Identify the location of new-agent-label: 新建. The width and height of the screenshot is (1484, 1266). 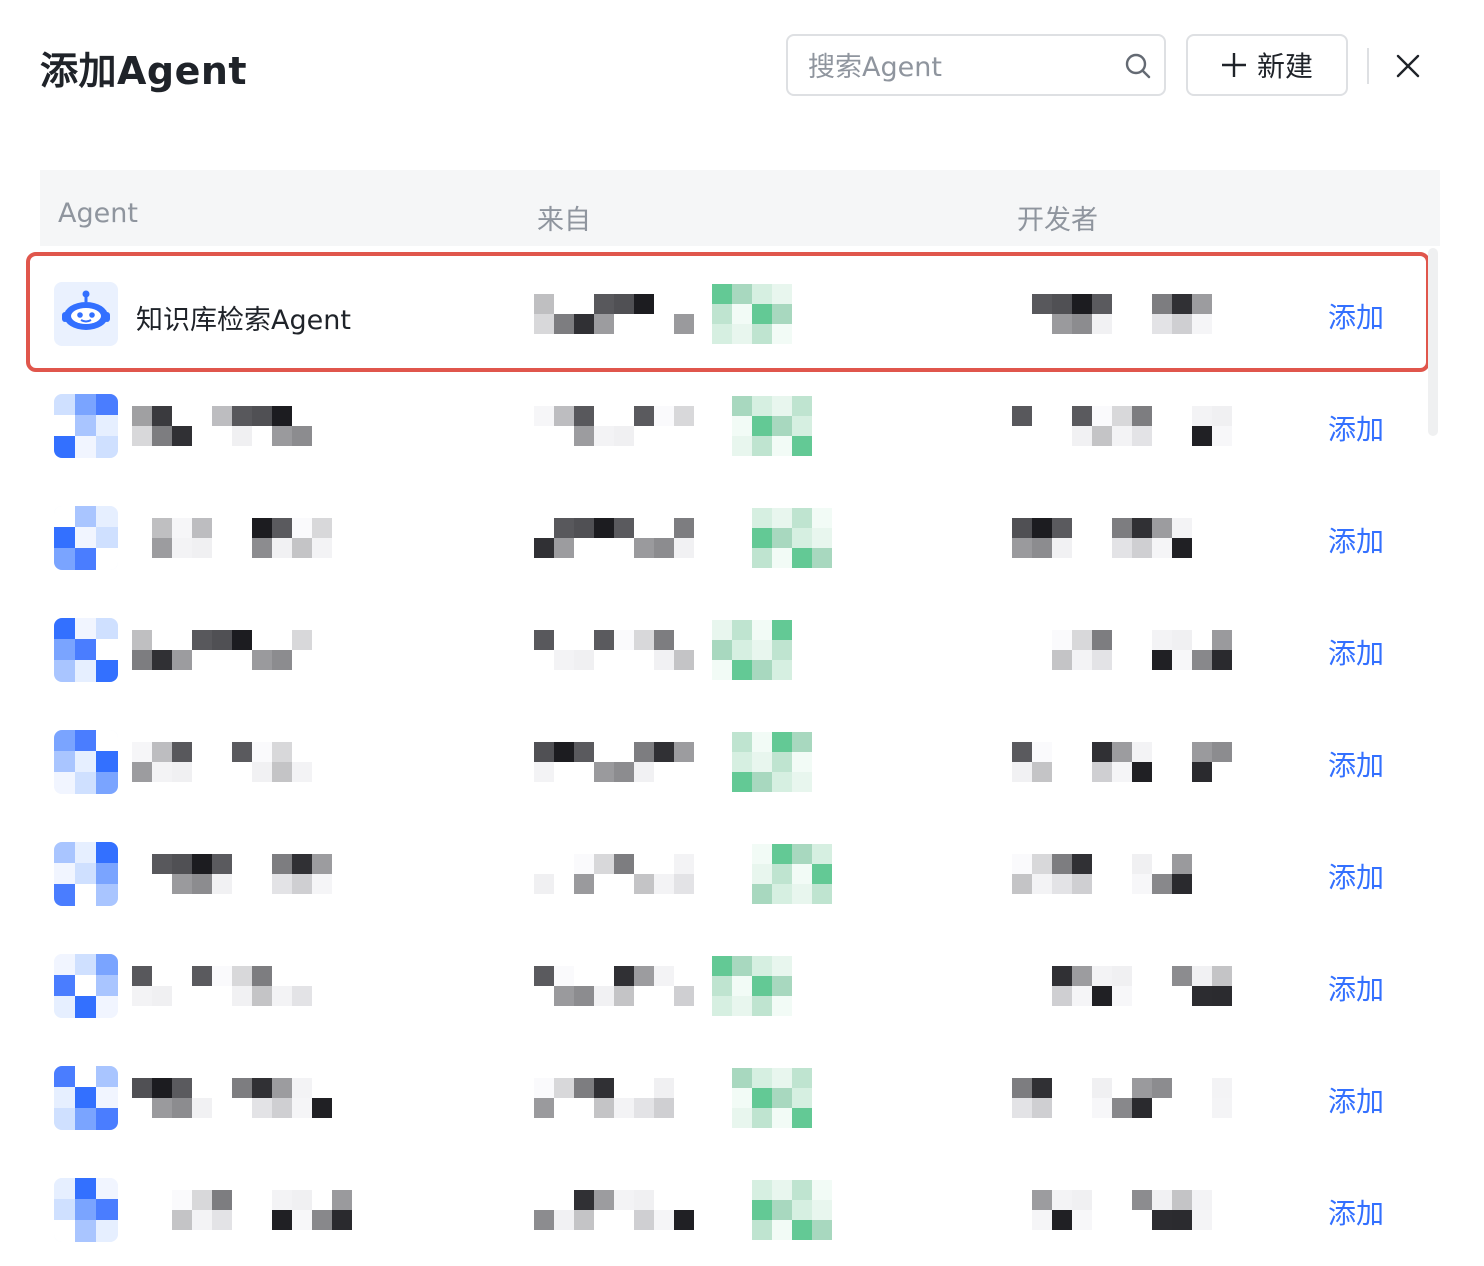
(1284, 66).